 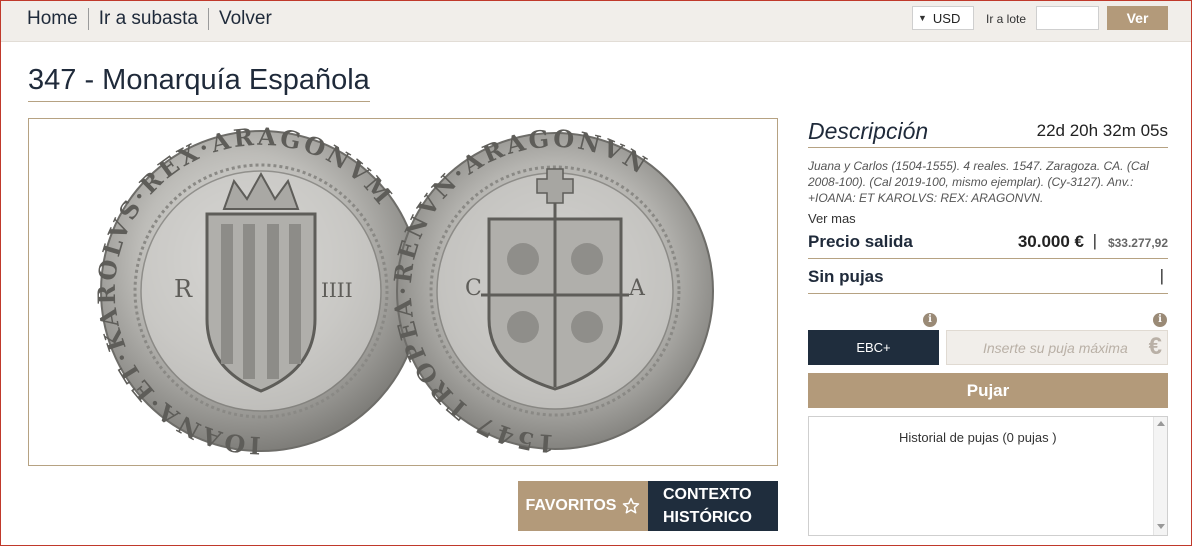 I want to click on contexto-line1: CONTEXTO, so click(x=707, y=494).